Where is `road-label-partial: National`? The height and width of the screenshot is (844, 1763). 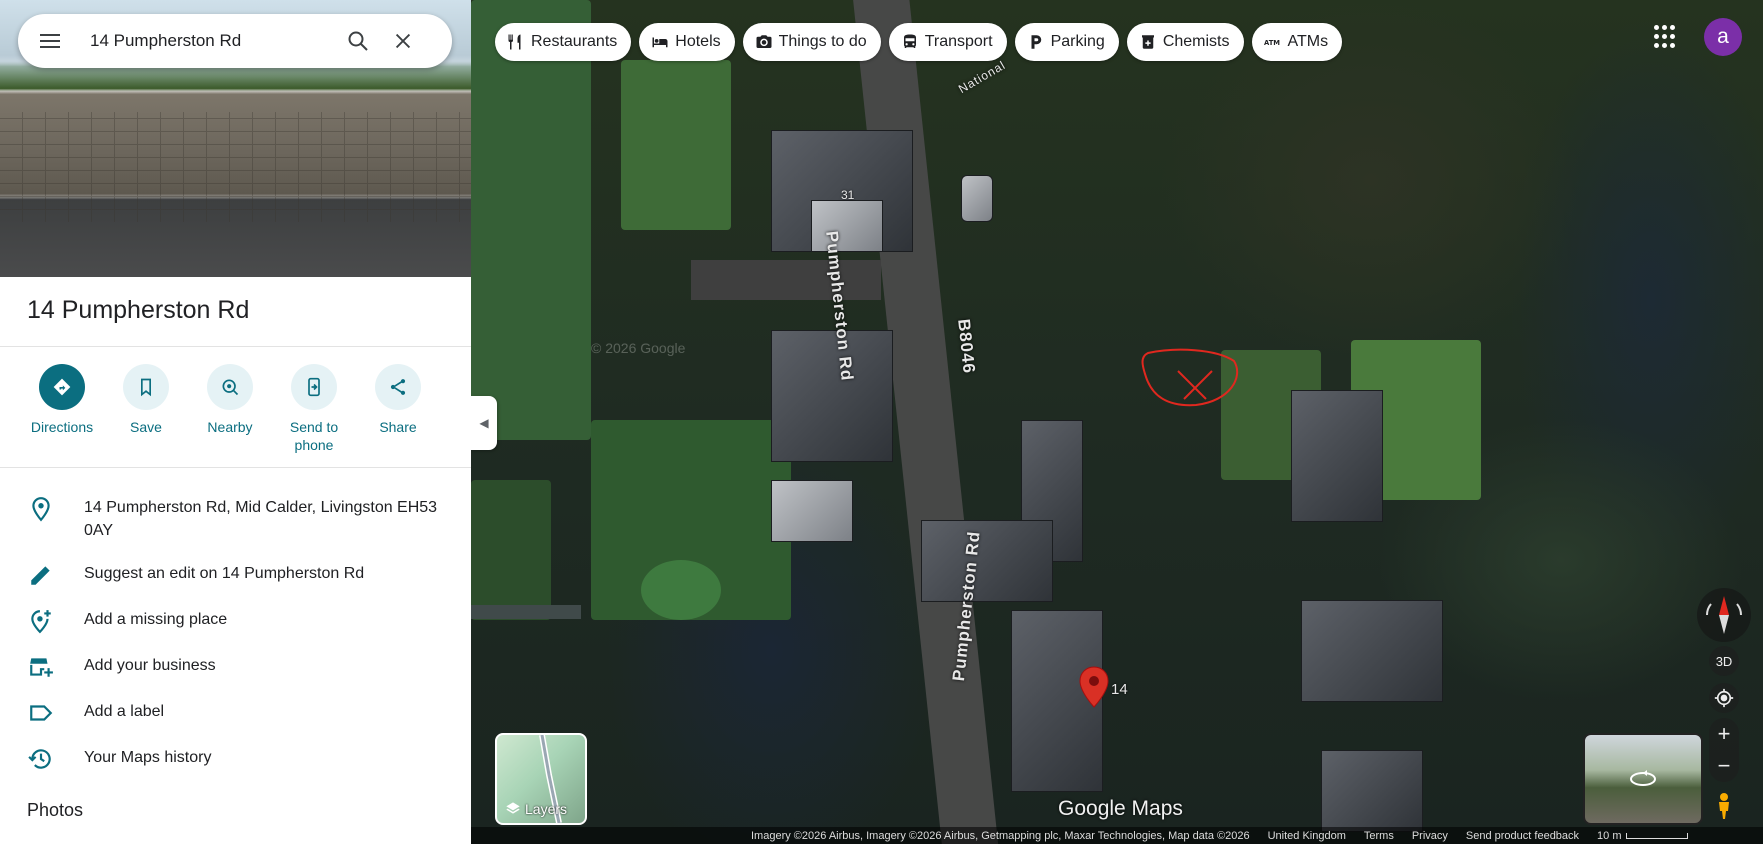 road-label-partial: National is located at coordinates (982, 77).